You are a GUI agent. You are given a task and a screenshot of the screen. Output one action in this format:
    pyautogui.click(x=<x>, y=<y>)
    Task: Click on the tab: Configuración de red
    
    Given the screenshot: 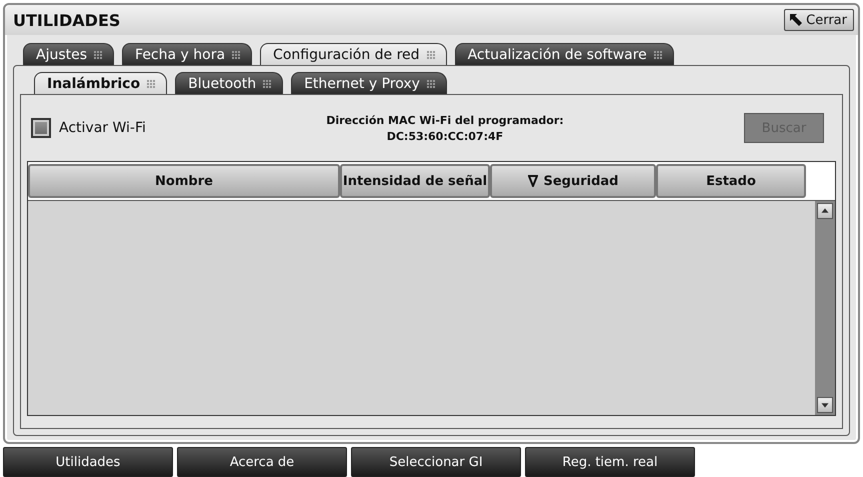 What is the action you would take?
    pyautogui.click(x=353, y=54)
    